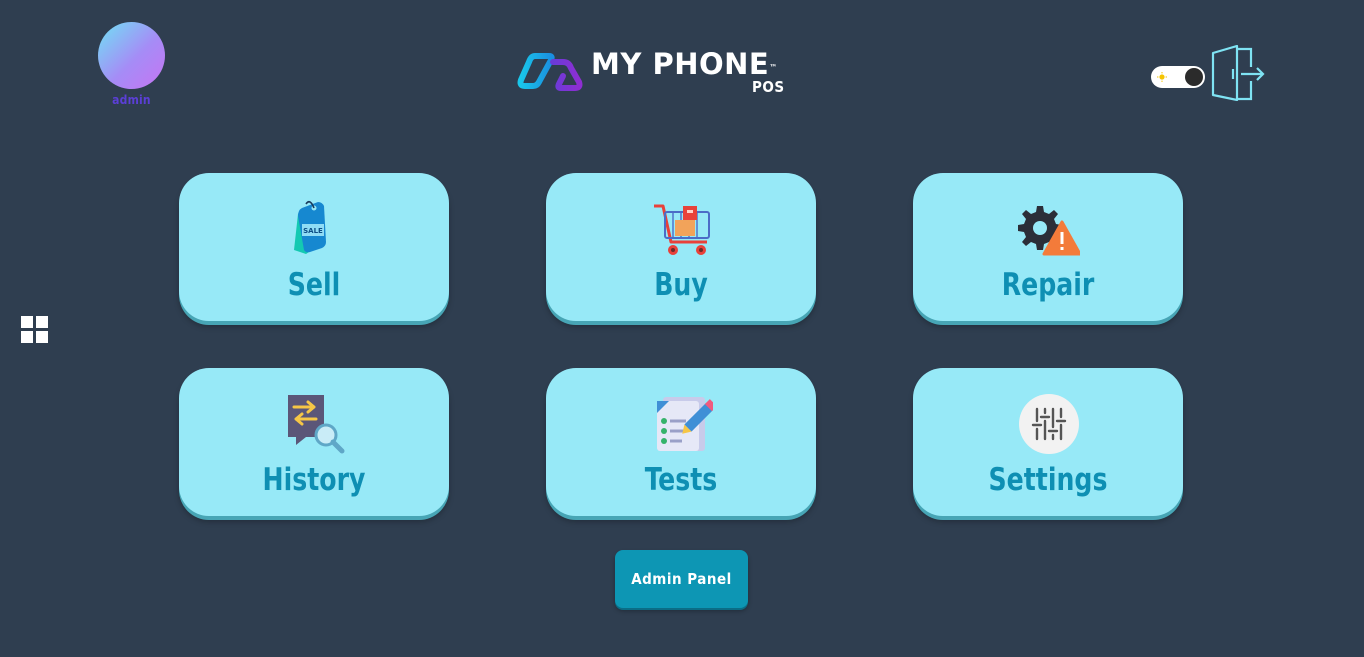 The image size is (1364, 657). Describe the element at coordinates (314, 479) in the screenshot. I see `tile-history-label: History` at that location.